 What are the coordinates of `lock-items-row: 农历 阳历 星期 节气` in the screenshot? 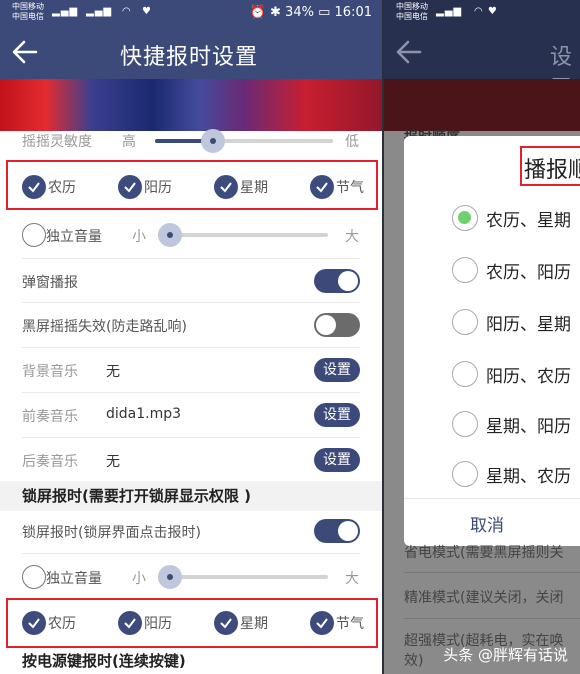 It's located at (191, 623).